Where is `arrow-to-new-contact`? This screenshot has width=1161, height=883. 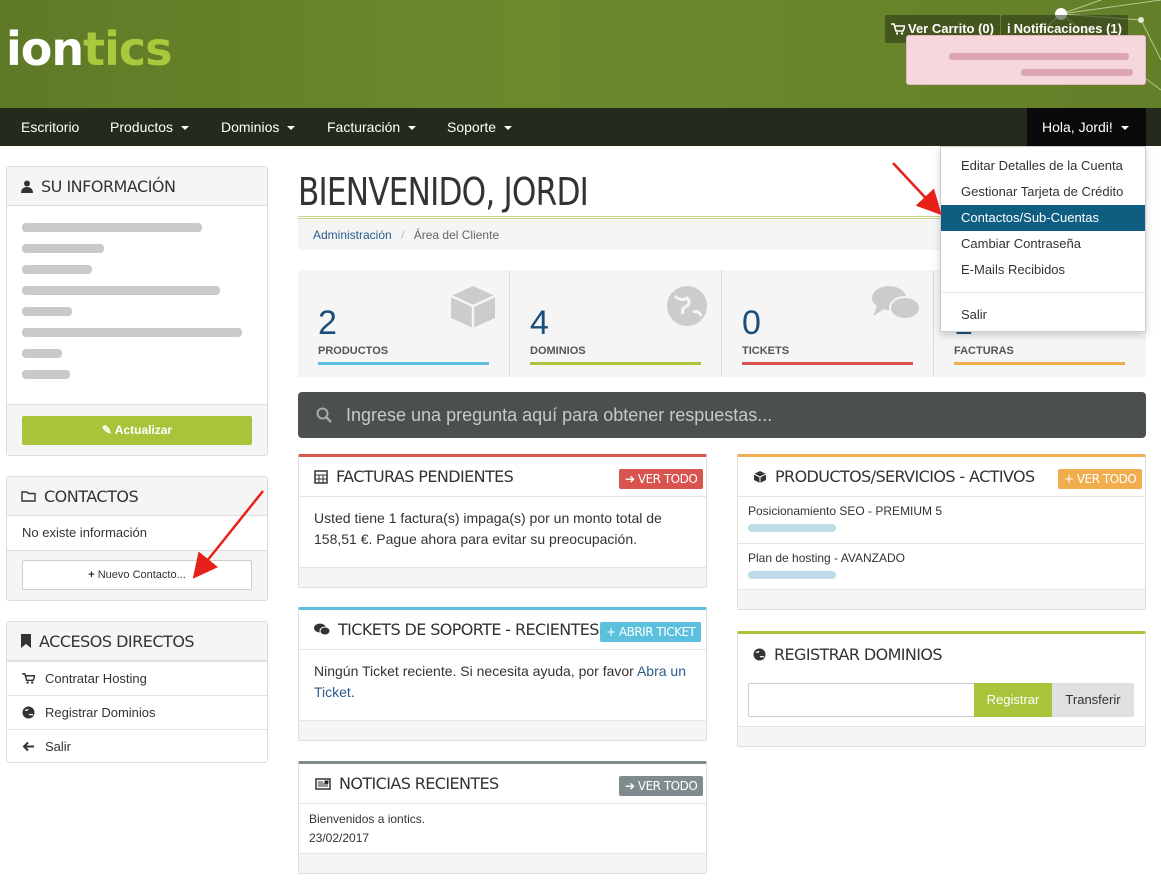 arrow-to-new-contact is located at coordinates (228, 534).